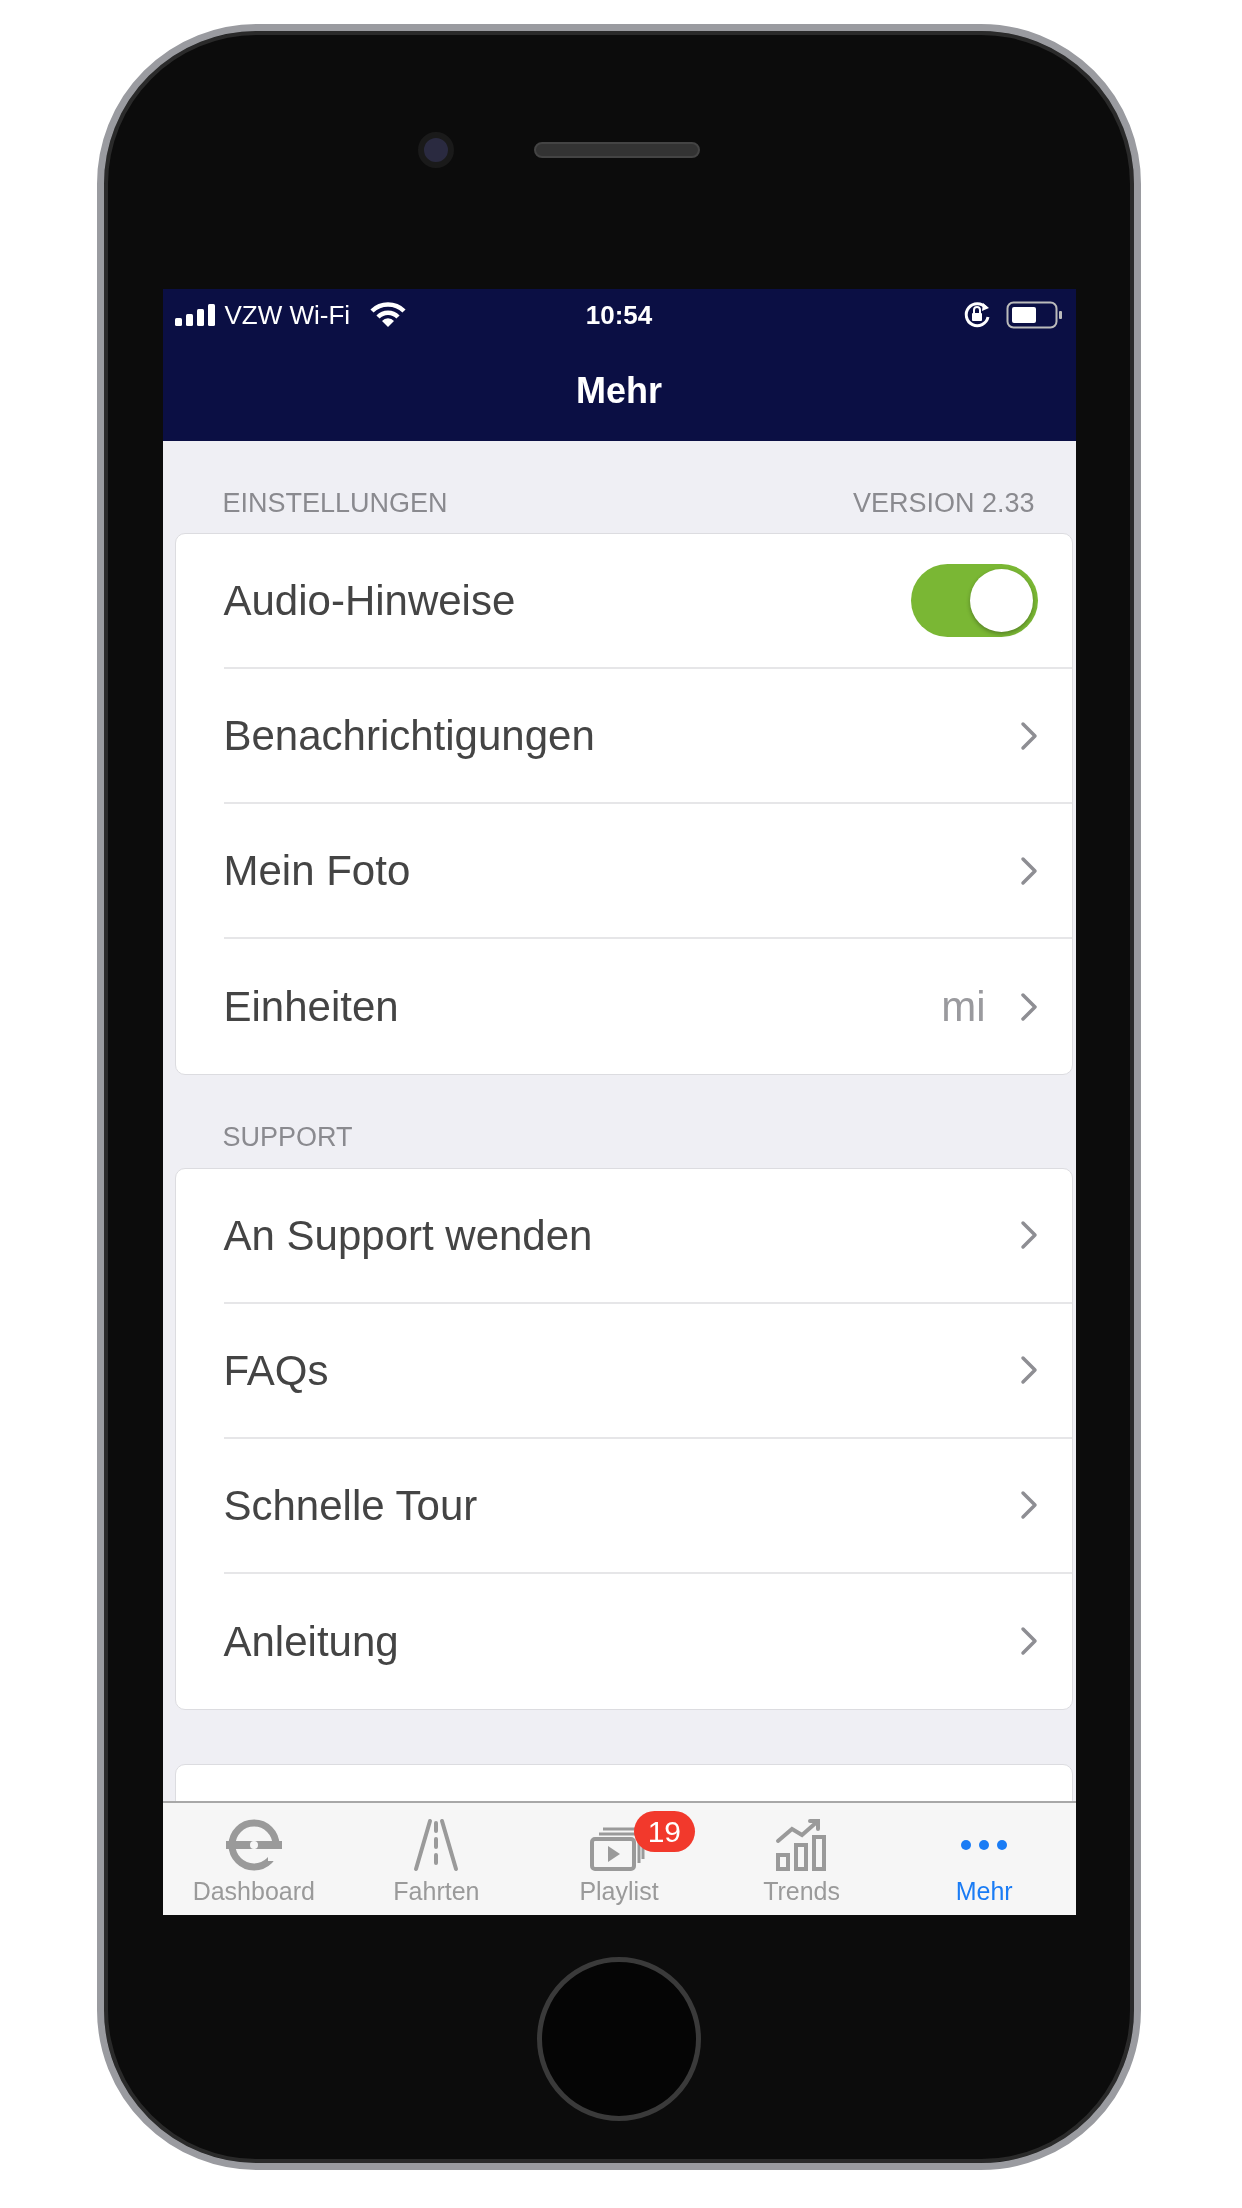  What do you see at coordinates (963, 1007) in the screenshot?
I see `row-value: mi` at bounding box center [963, 1007].